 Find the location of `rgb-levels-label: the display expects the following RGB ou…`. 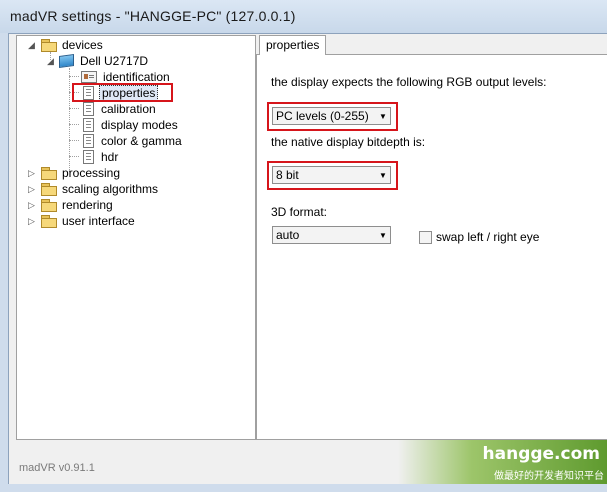

rgb-levels-label: the display expects the following RGB ou… is located at coordinates (409, 82).